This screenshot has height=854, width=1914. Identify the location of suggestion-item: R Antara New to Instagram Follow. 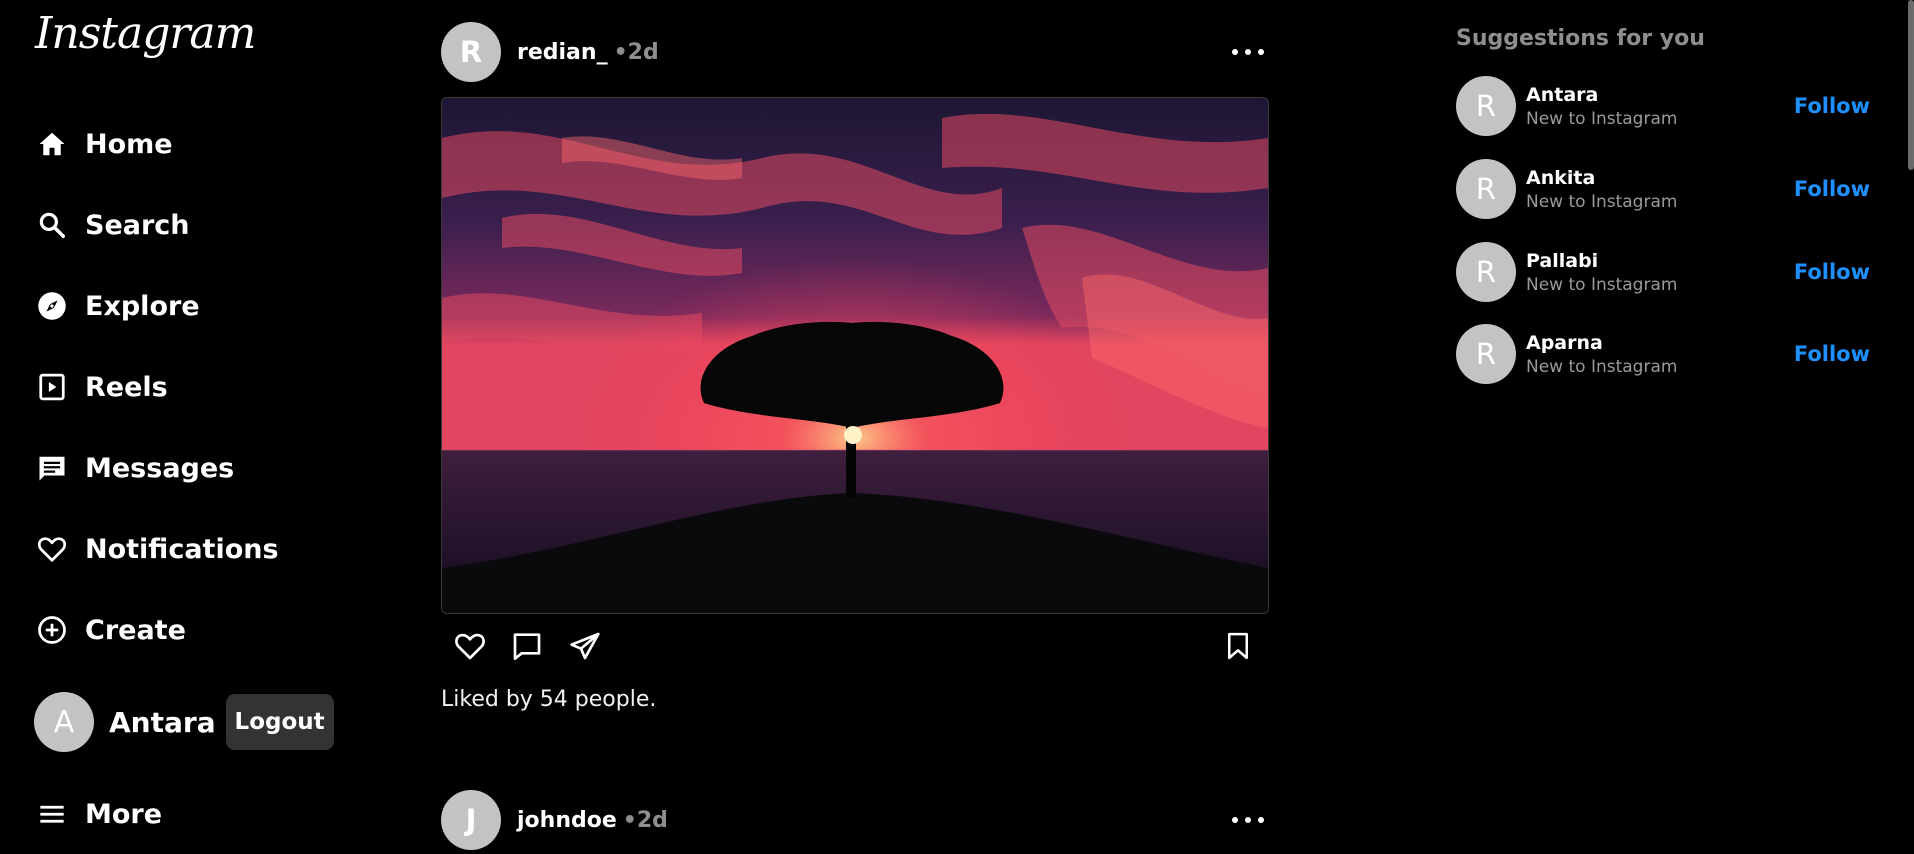
(1666, 106).